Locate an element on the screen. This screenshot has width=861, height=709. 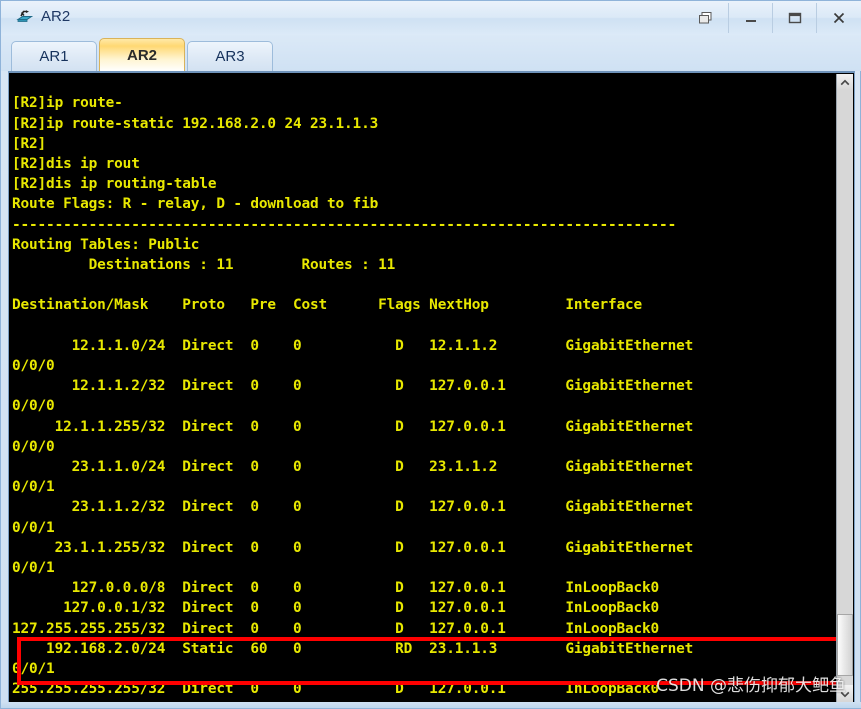
tab-ar1-label: AR1 is located at coordinates (54, 56).